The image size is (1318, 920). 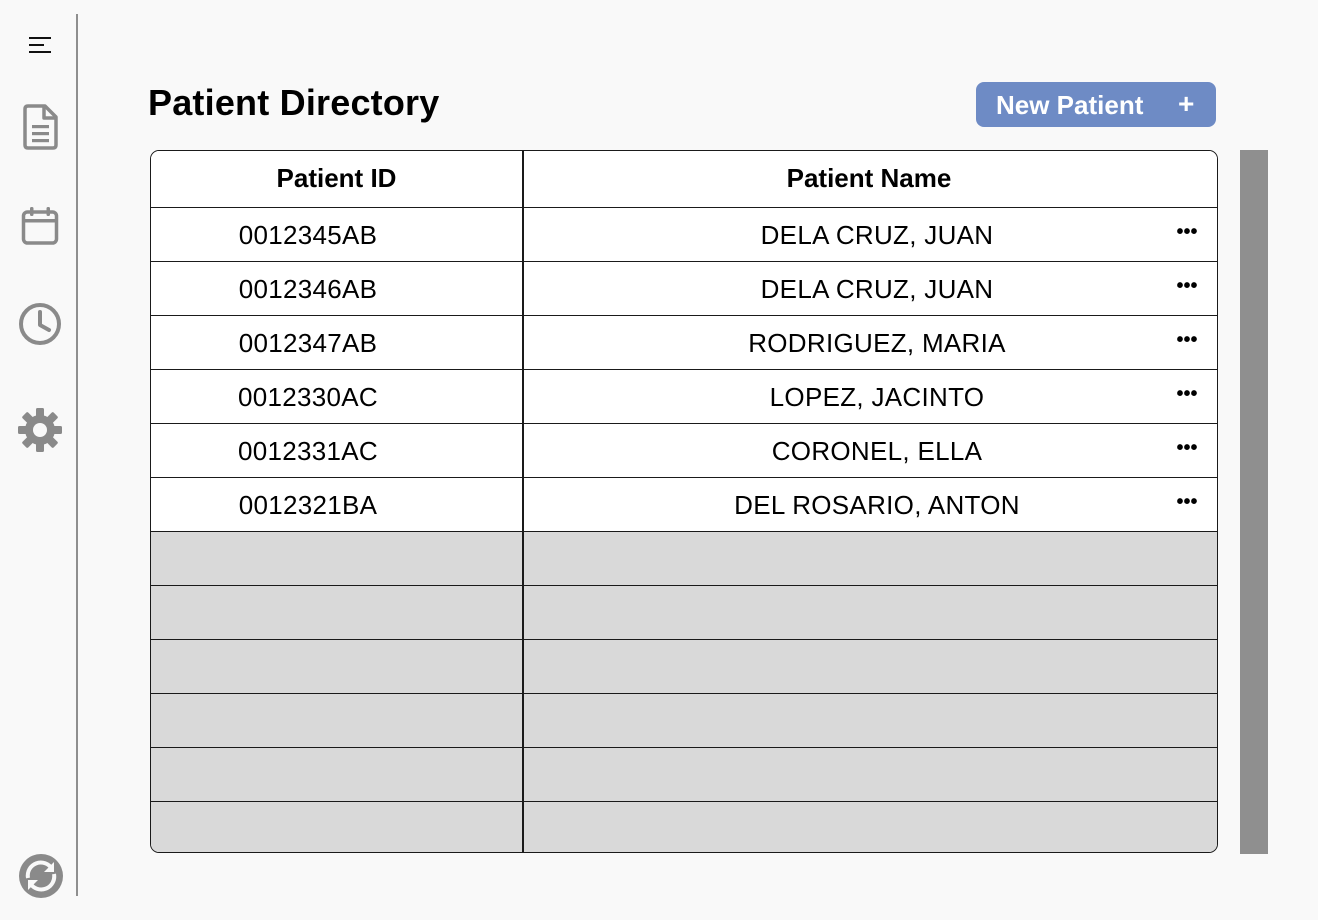 What do you see at coordinates (308, 397) in the screenshot?
I see `patient-id-cell: 0012330AC` at bounding box center [308, 397].